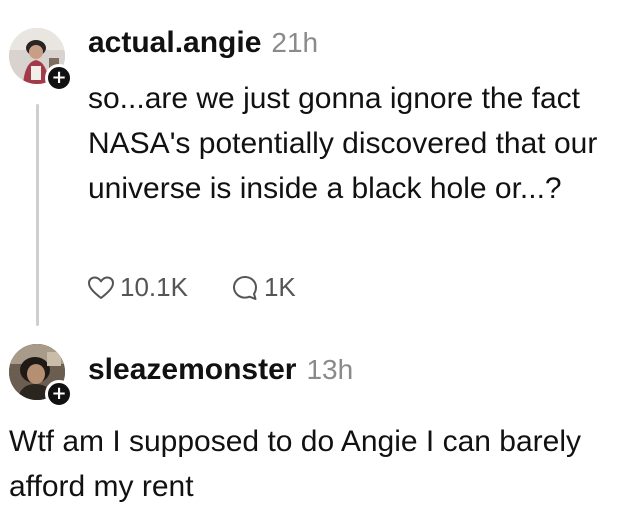  I want to click on like-button: 10.1K, so click(138, 287).